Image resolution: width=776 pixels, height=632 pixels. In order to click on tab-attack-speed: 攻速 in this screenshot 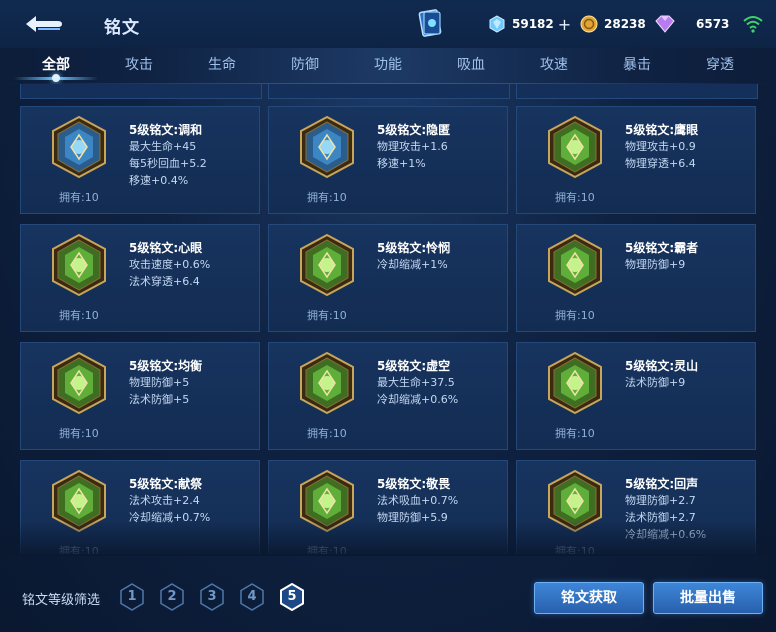, I will do `click(554, 64)`.